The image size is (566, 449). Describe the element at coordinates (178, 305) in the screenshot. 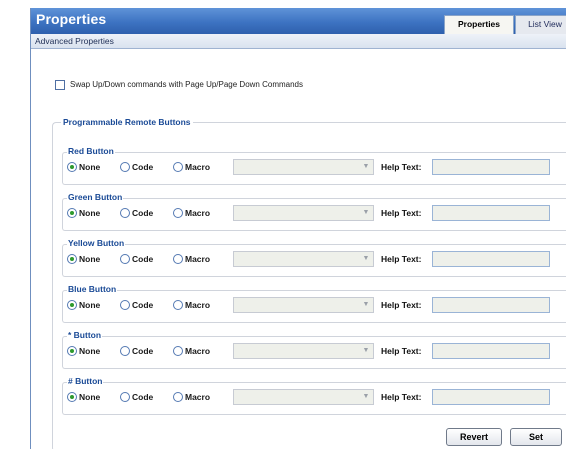

I see `blue-macro-radio` at that location.